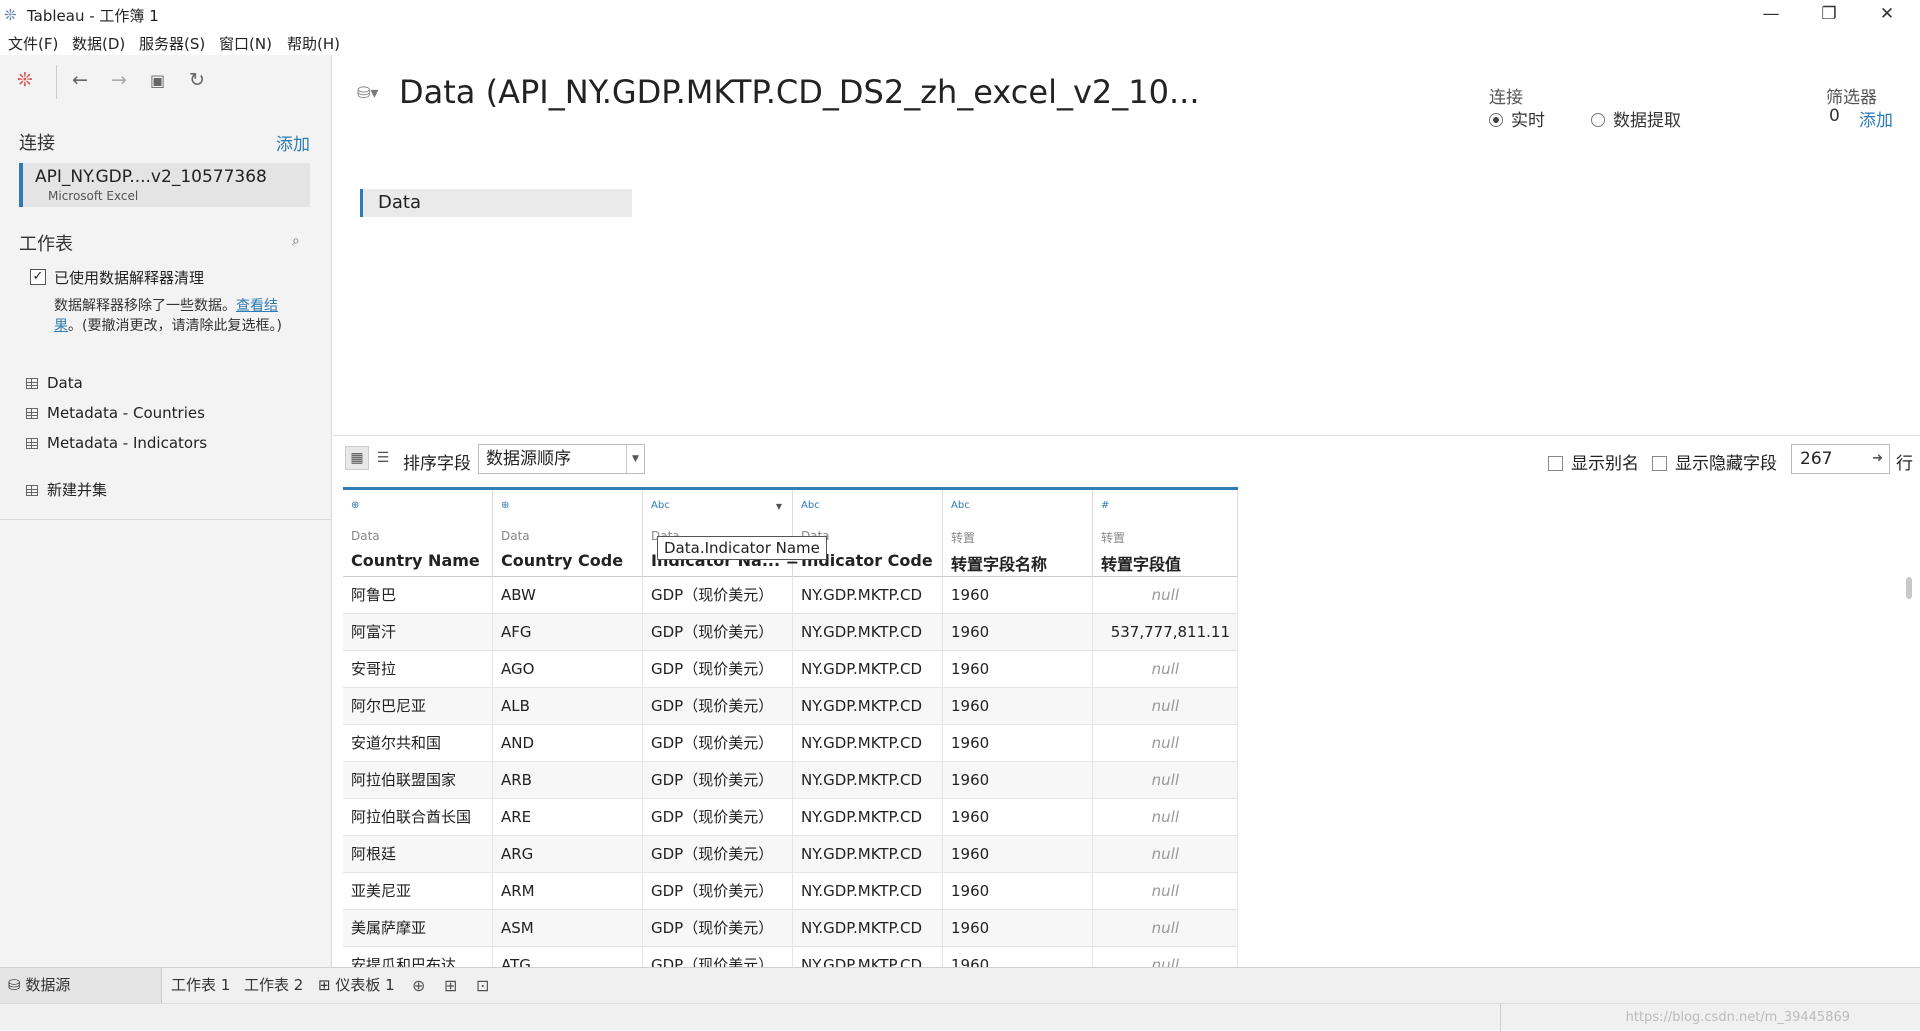 This screenshot has width=1920, height=1031. I want to click on close-button: ✕, so click(1887, 14).